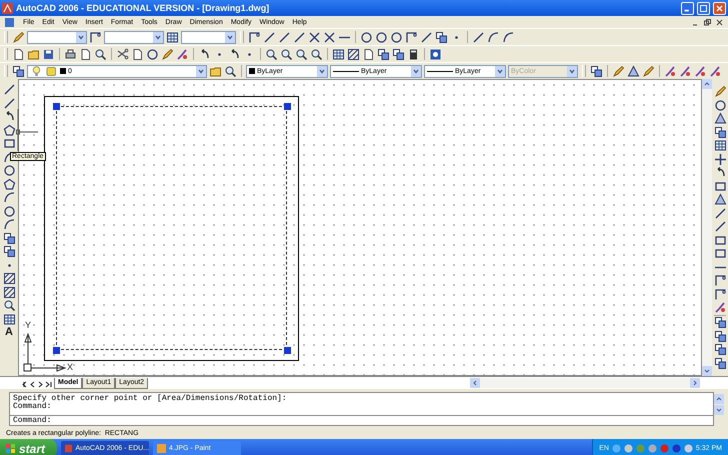  I want to click on close-icon, so click(719, 22).